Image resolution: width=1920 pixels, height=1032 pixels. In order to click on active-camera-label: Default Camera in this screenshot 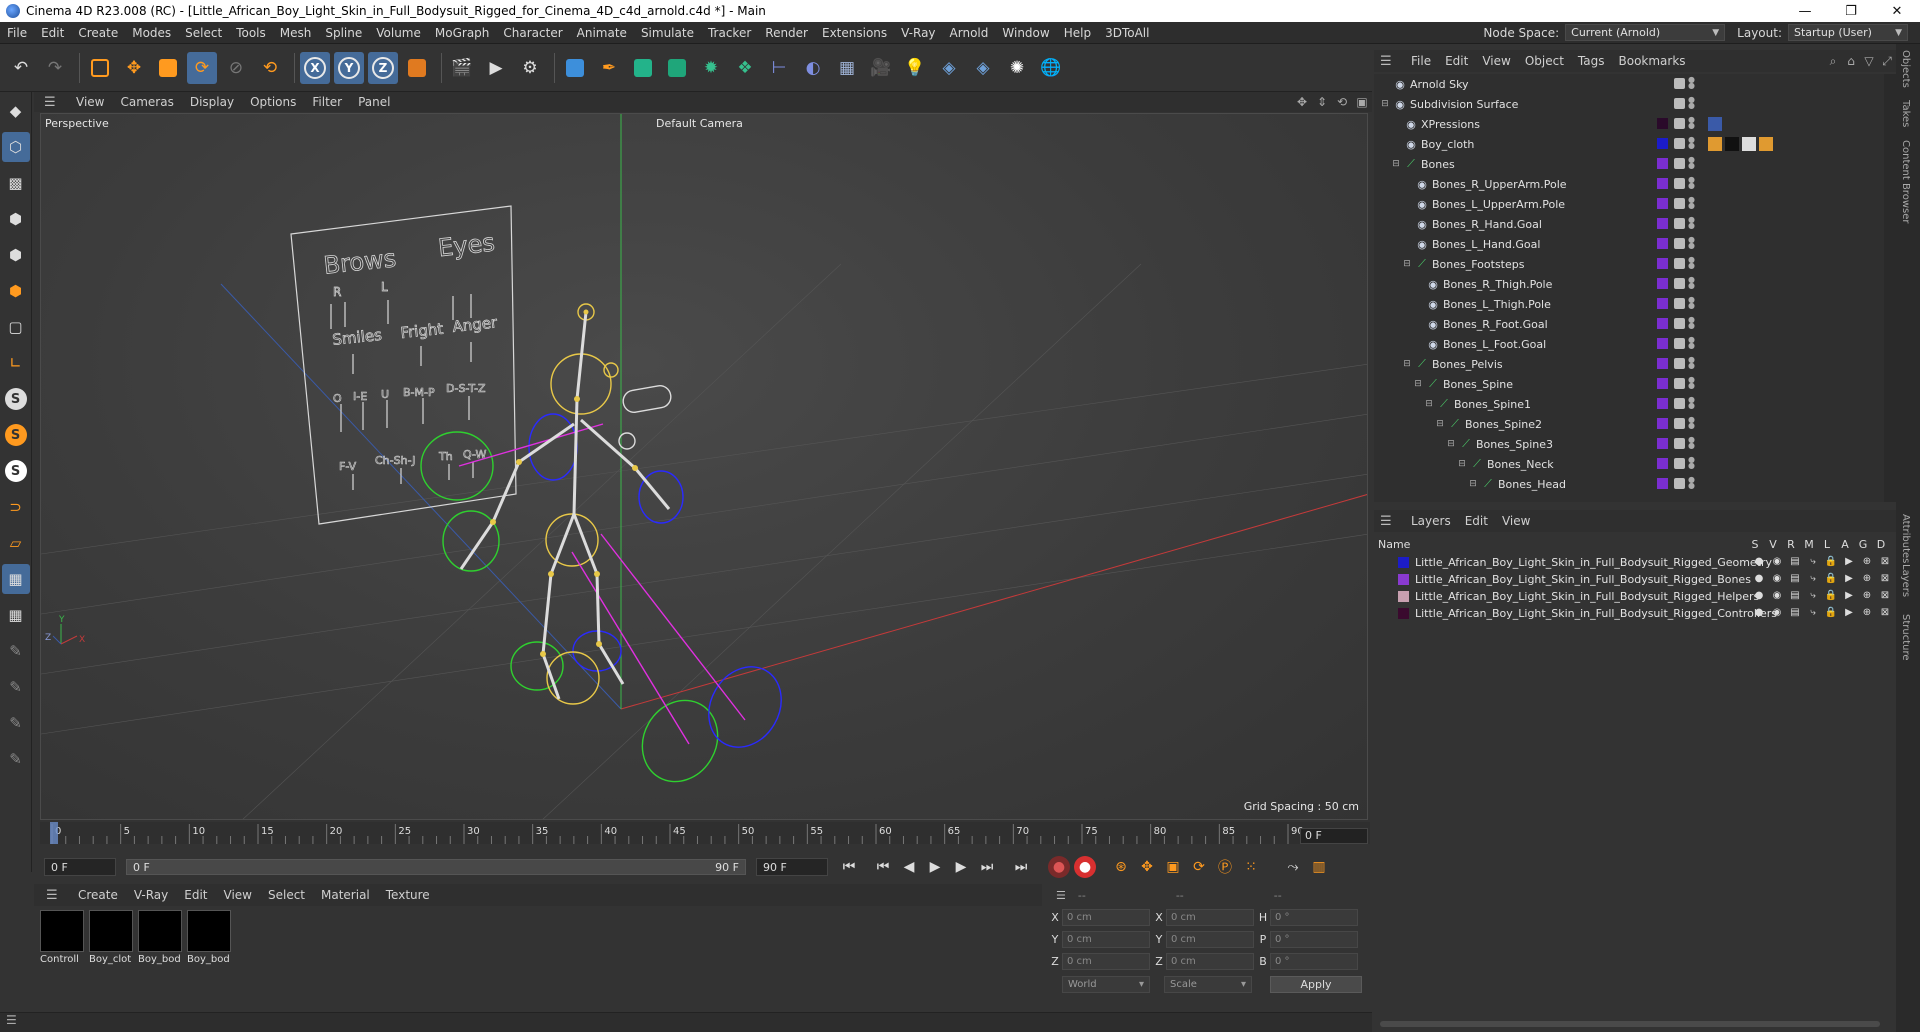, I will do `click(699, 123)`.